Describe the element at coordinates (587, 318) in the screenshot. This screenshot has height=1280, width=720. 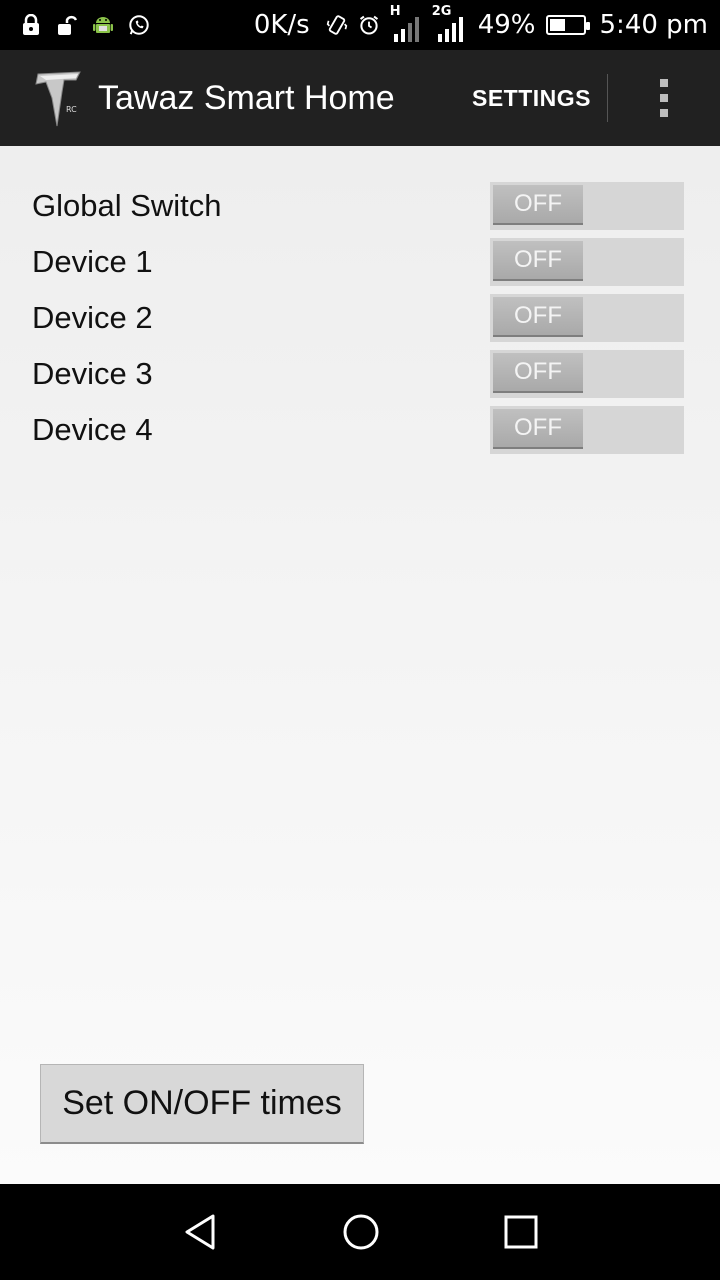
I see `device-2-toggle: OFF` at that location.